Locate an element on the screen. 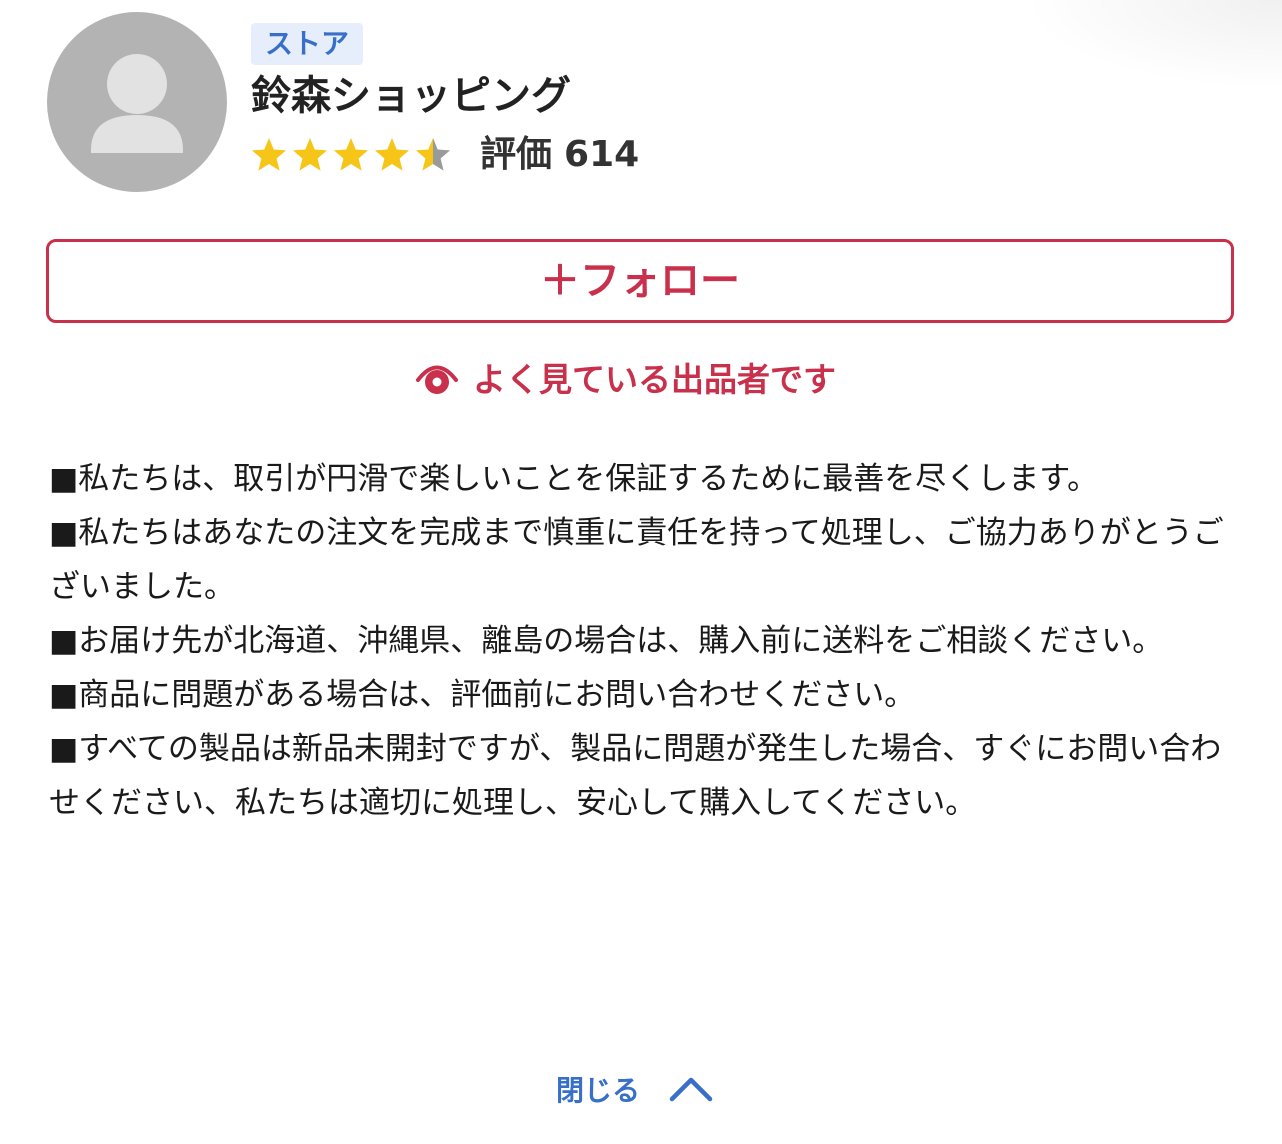  rating-stars is located at coordinates (356, 156).